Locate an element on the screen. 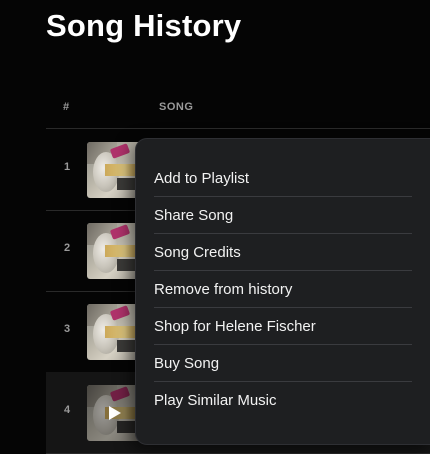  menu-item-song-credits: Song Credits is located at coordinates (283, 252).